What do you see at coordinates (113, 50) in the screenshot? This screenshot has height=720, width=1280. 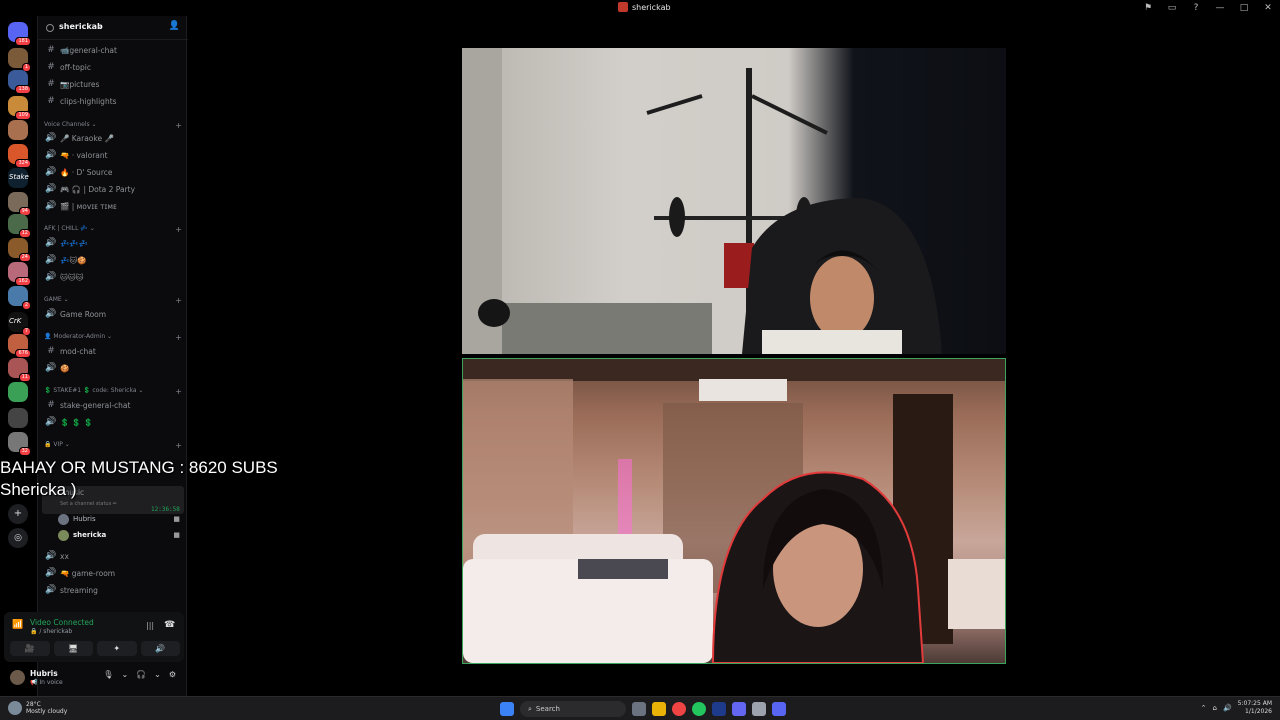 I see `text-channel: # 📹general-chat` at bounding box center [113, 50].